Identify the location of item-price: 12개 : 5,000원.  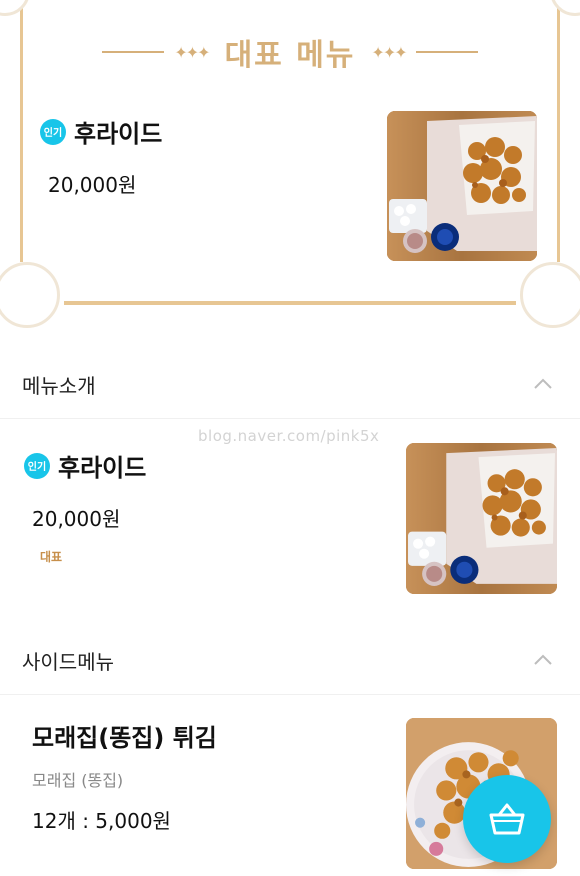
(101, 821).